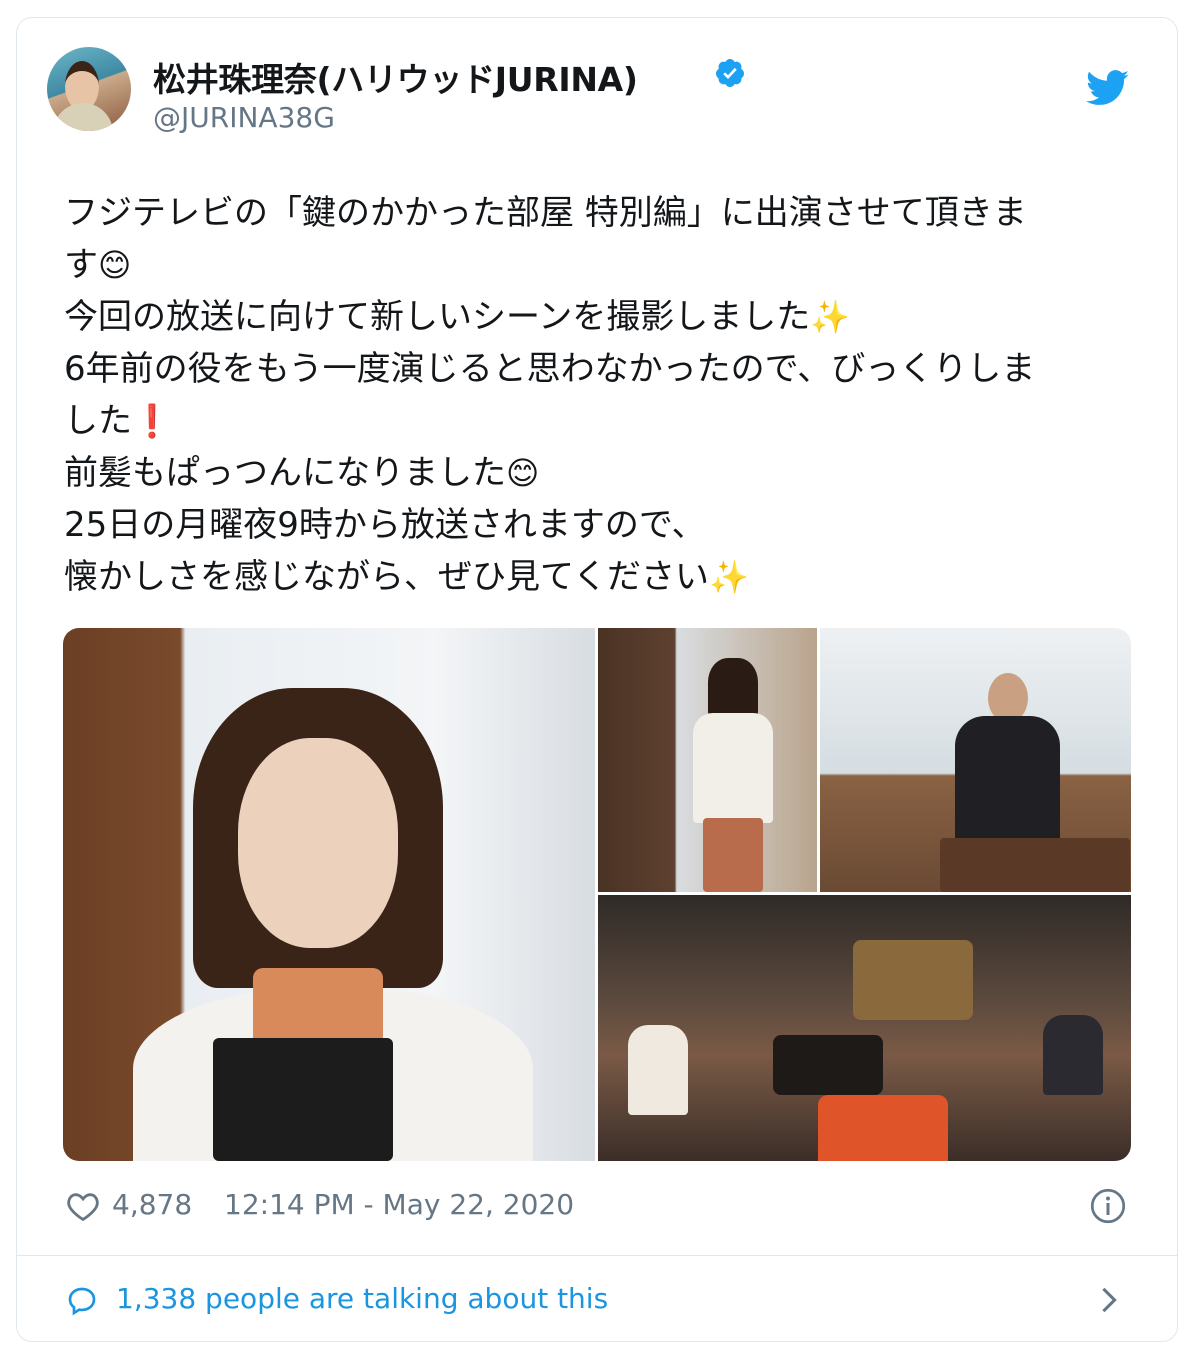  Describe the element at coordinates (152, 1204) in the screenshot. I see `like-count: 4,878` at that location.